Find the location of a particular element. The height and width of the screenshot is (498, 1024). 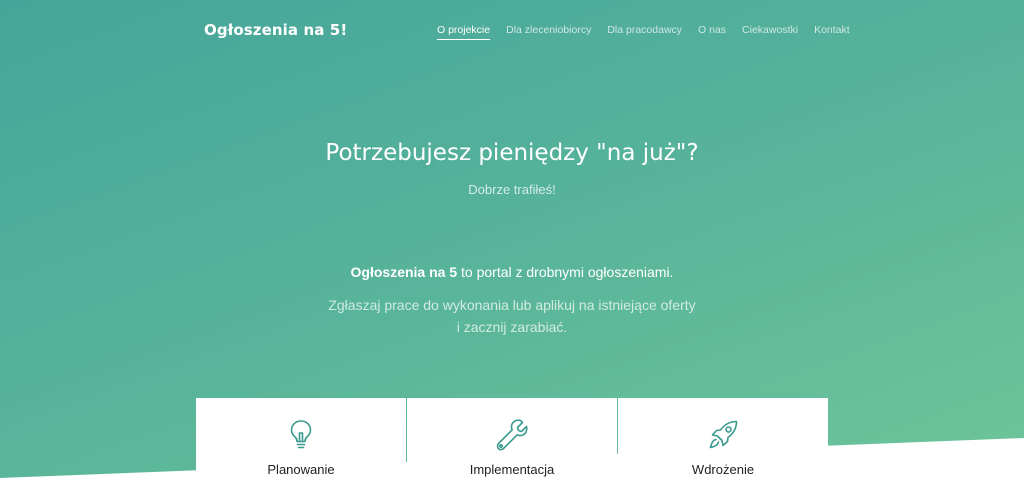

feature-title: Implementacja is located at coordinates (512, 469).